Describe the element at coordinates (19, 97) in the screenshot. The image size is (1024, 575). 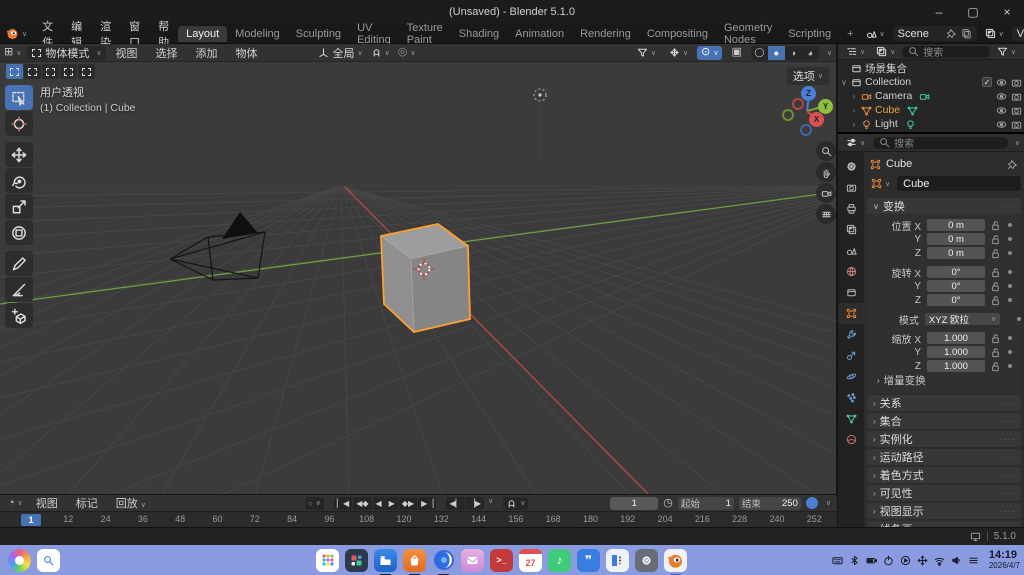
I see `tool-select-box-icon` at that location.